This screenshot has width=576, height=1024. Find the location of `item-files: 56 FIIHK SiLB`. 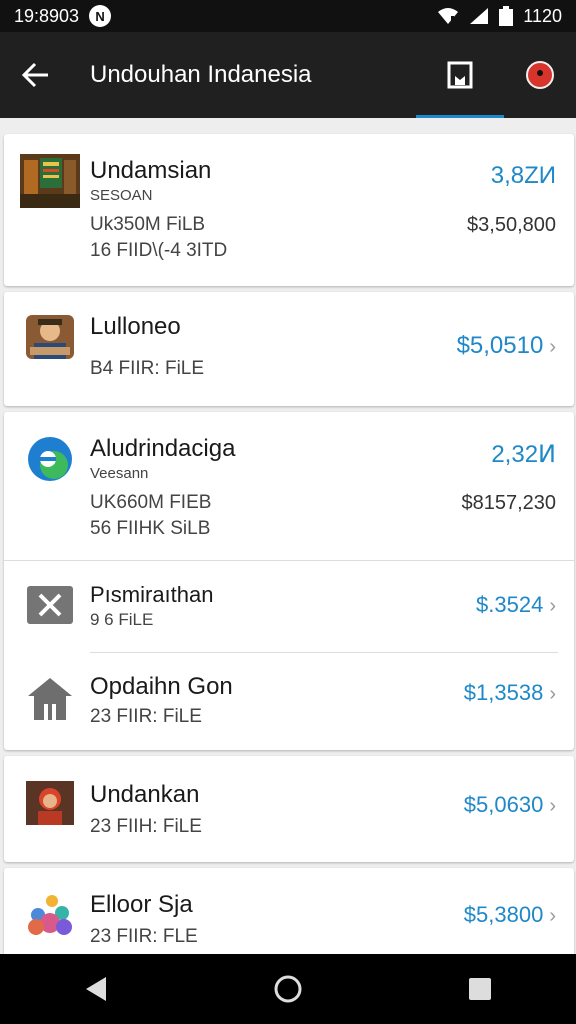

item-files: 56 FIIHK SiLB is located at coordinates (150, 528).